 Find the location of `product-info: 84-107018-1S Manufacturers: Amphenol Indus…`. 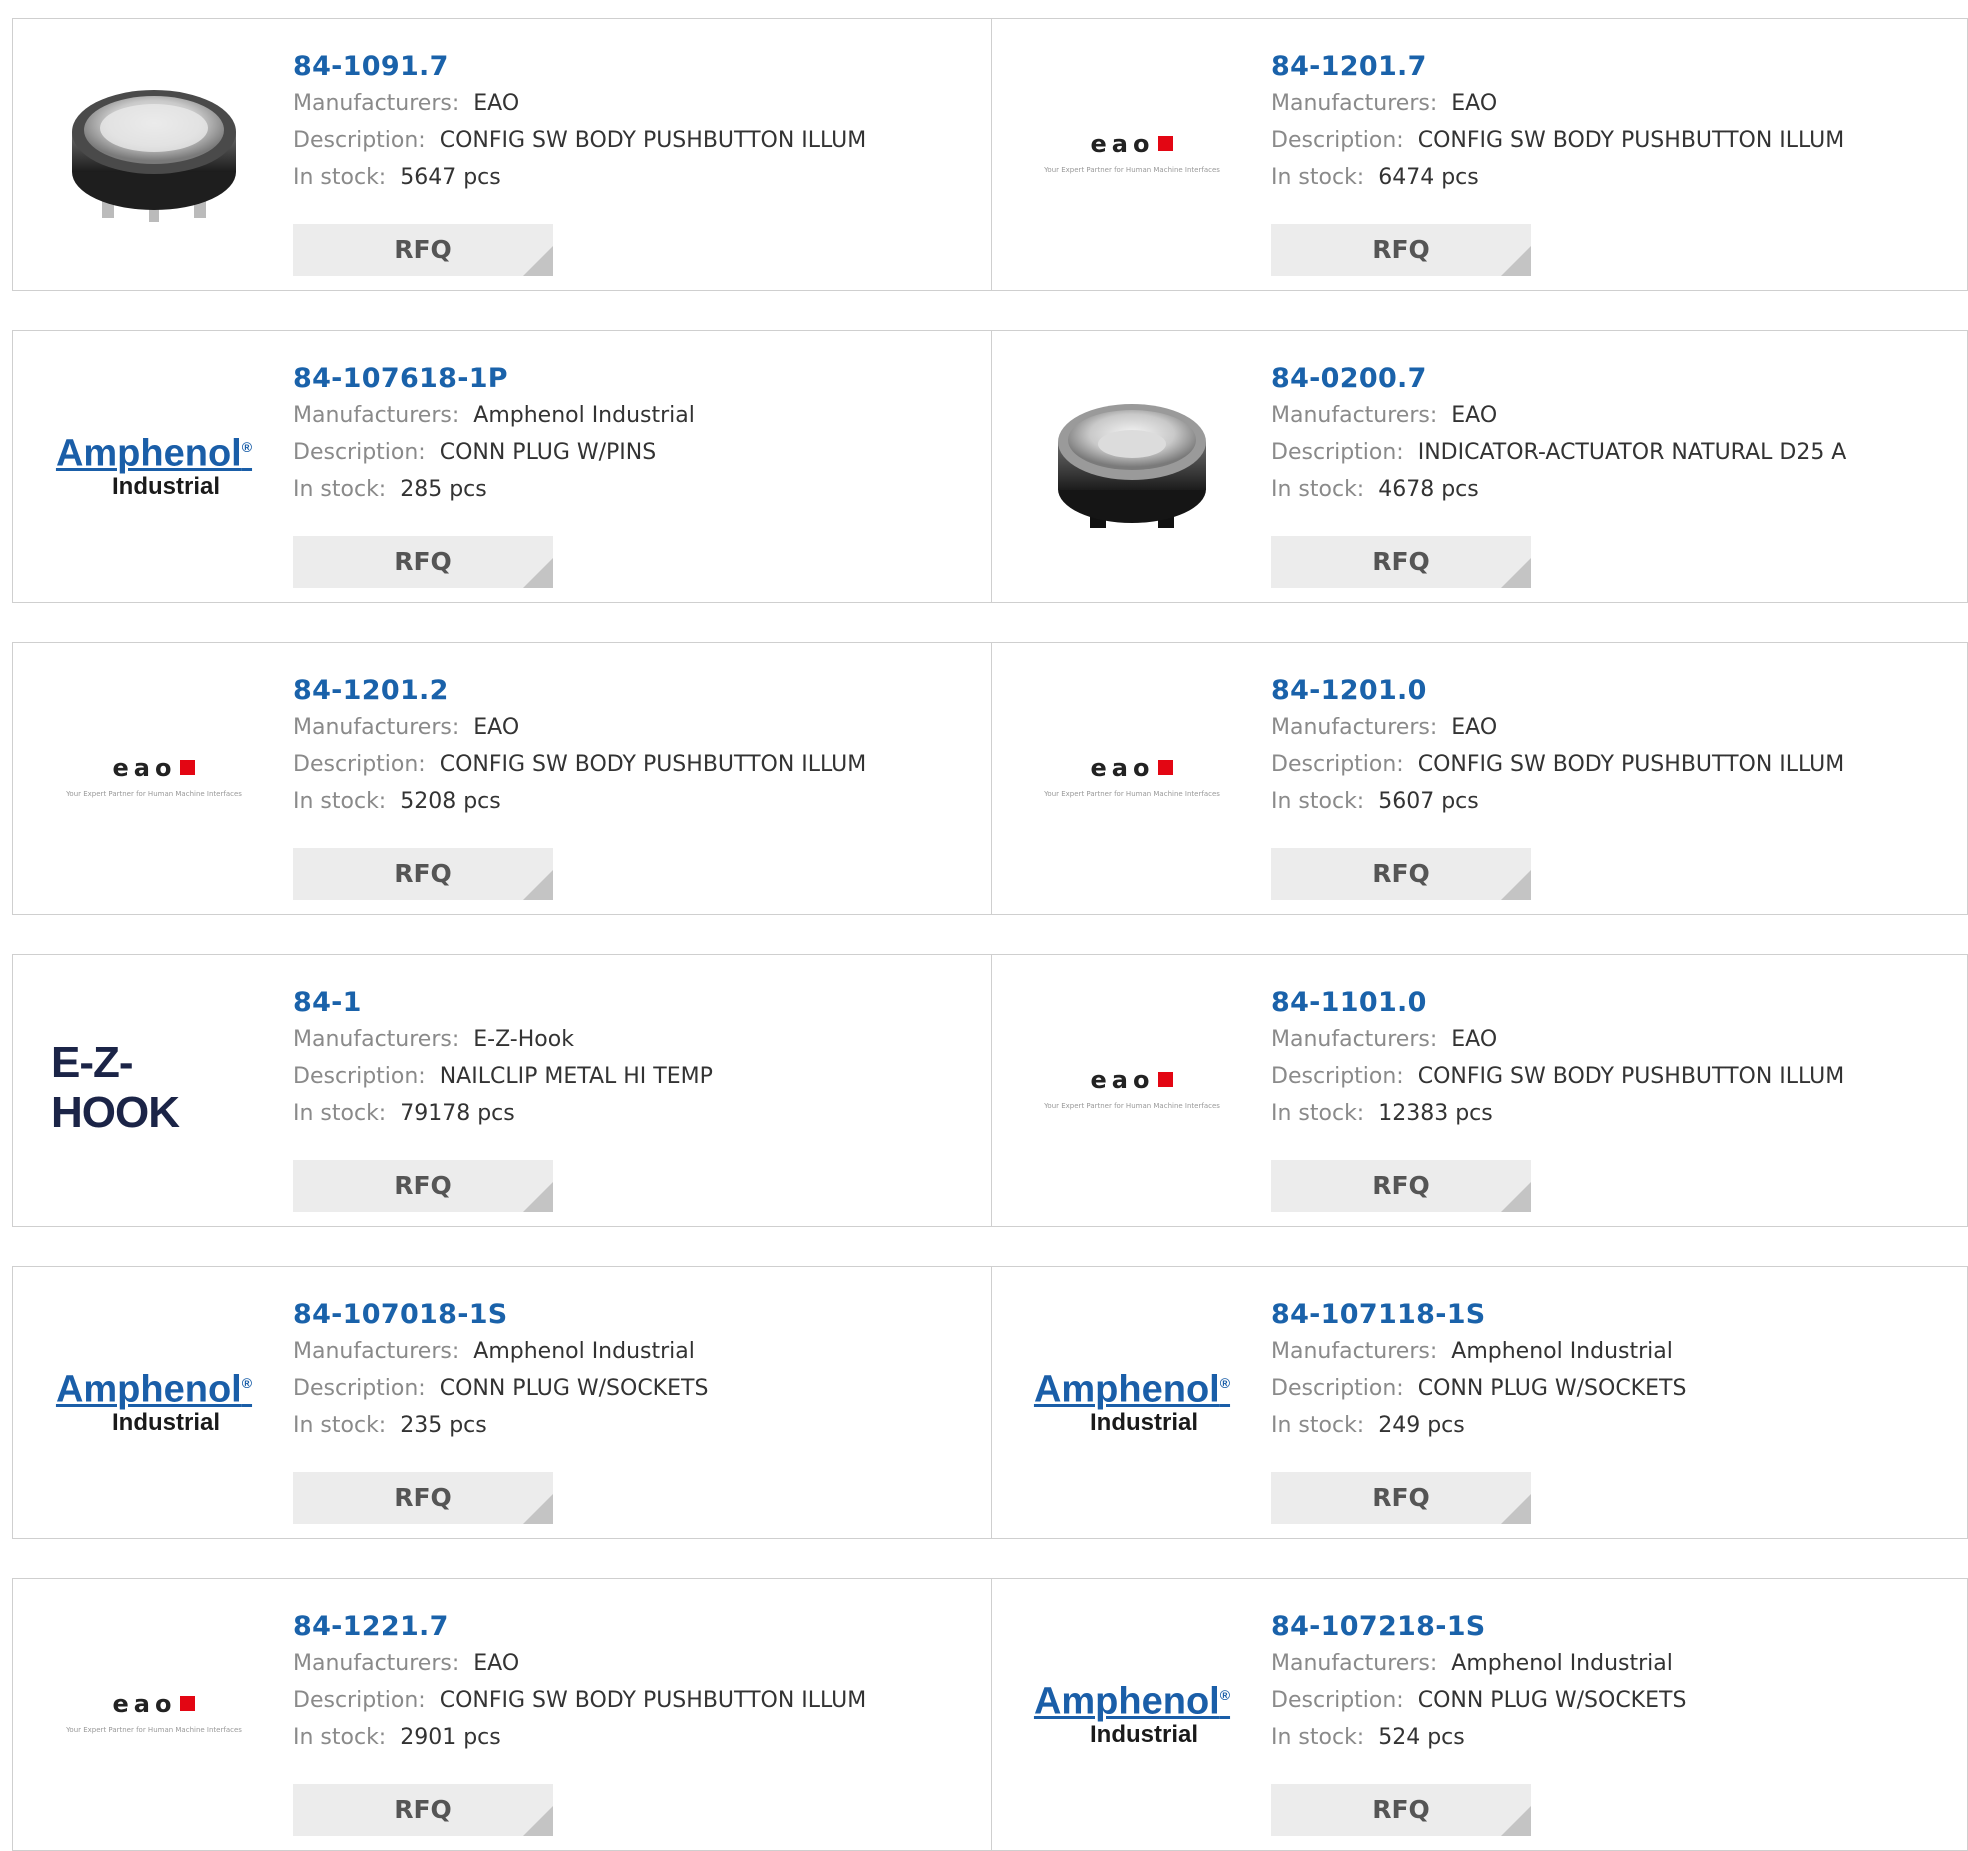

product-info: 84-107018-1S Manufacturers: Amphenol Indus… is located at coordinates (500, 1370).